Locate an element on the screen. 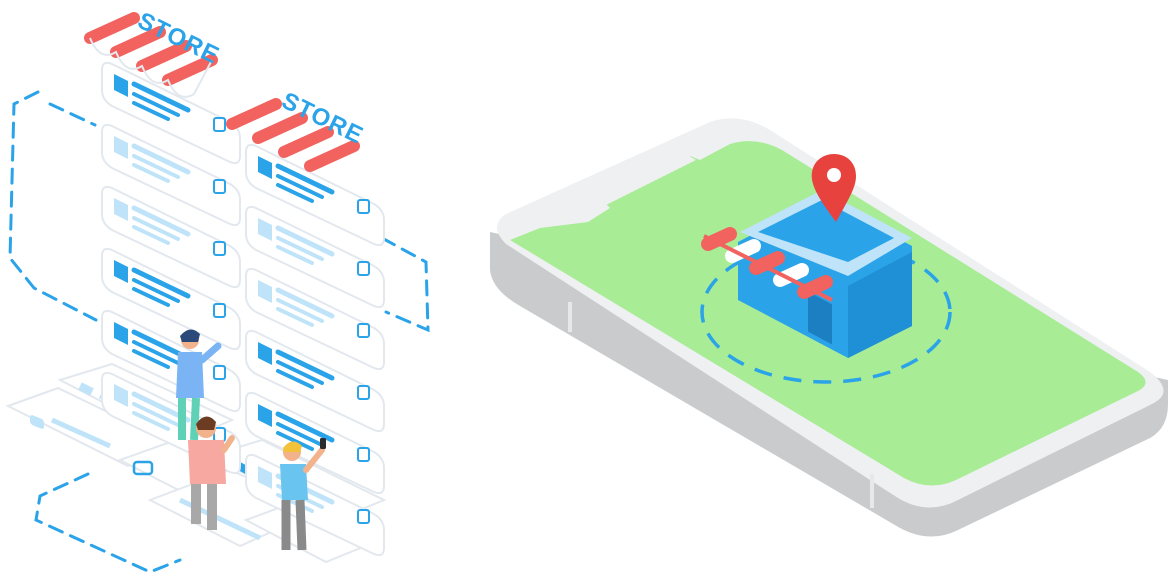 Image resolution: width=1169 pixels, height=588 pixels. dashed-outline-left is located at coordinates (53, 206).